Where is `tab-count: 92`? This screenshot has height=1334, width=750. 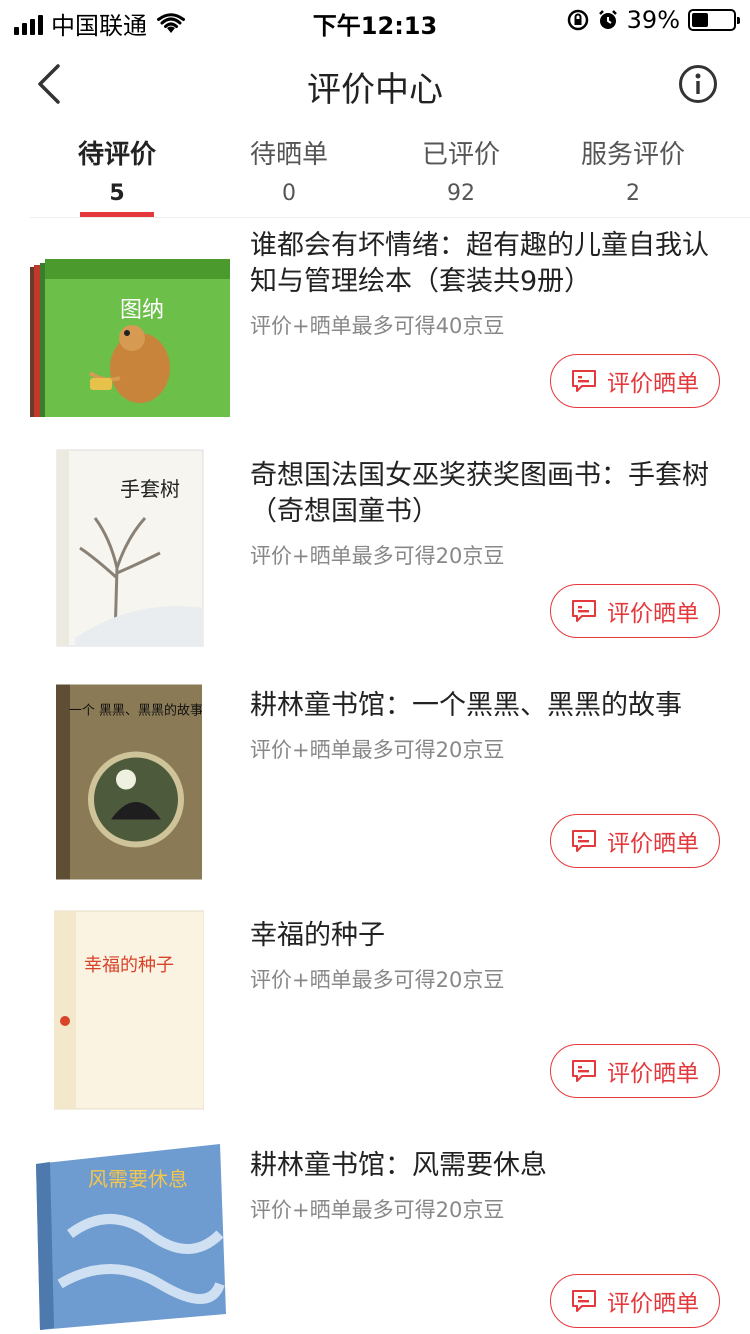
tab-count: 92 is located at coordinates (461, 193).